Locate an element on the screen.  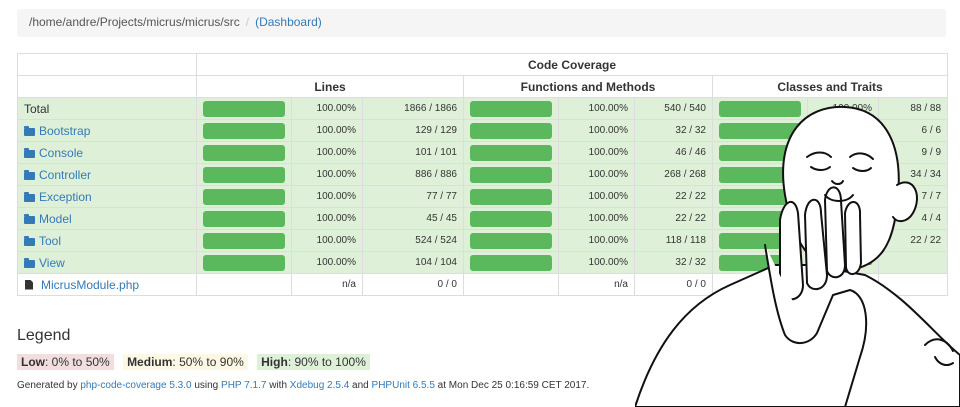
lines-count: 886 / 886 is located at coordinates (413, 174).